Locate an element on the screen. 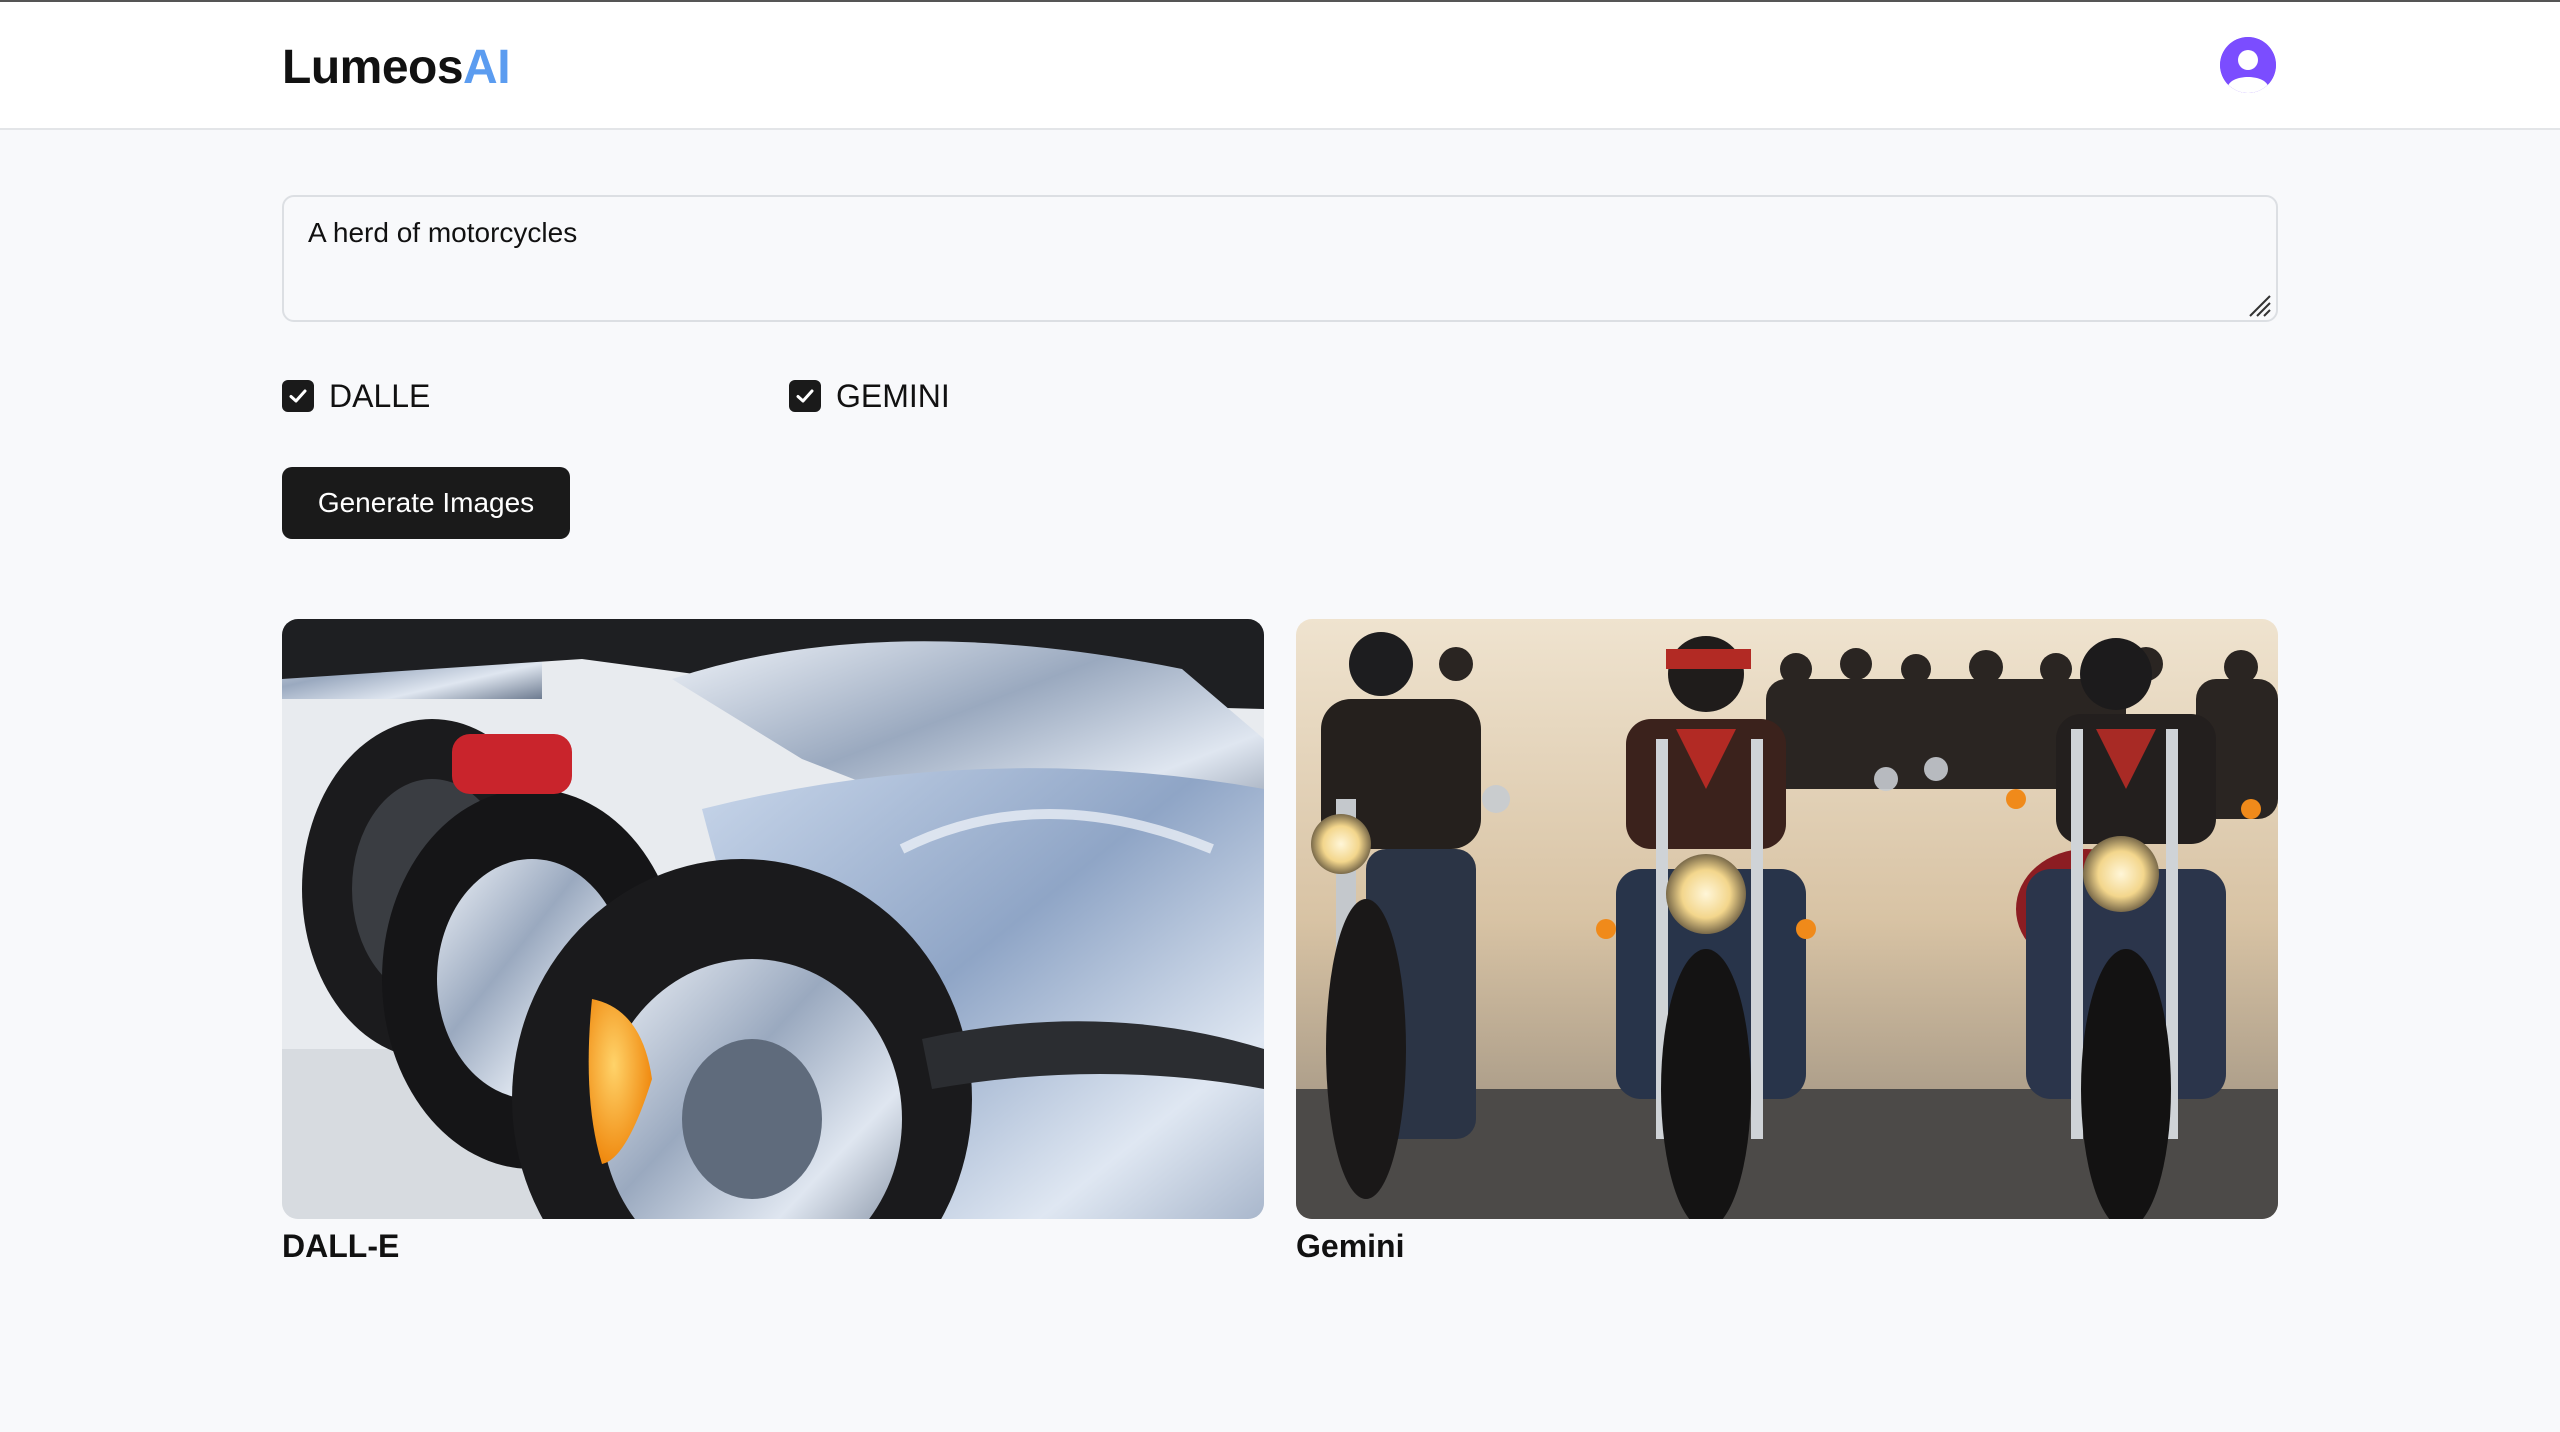 Image resolution: width=2560 pixels, height=1432 pixels. dalle-label: DALLE is located at coordinates (380, 396).